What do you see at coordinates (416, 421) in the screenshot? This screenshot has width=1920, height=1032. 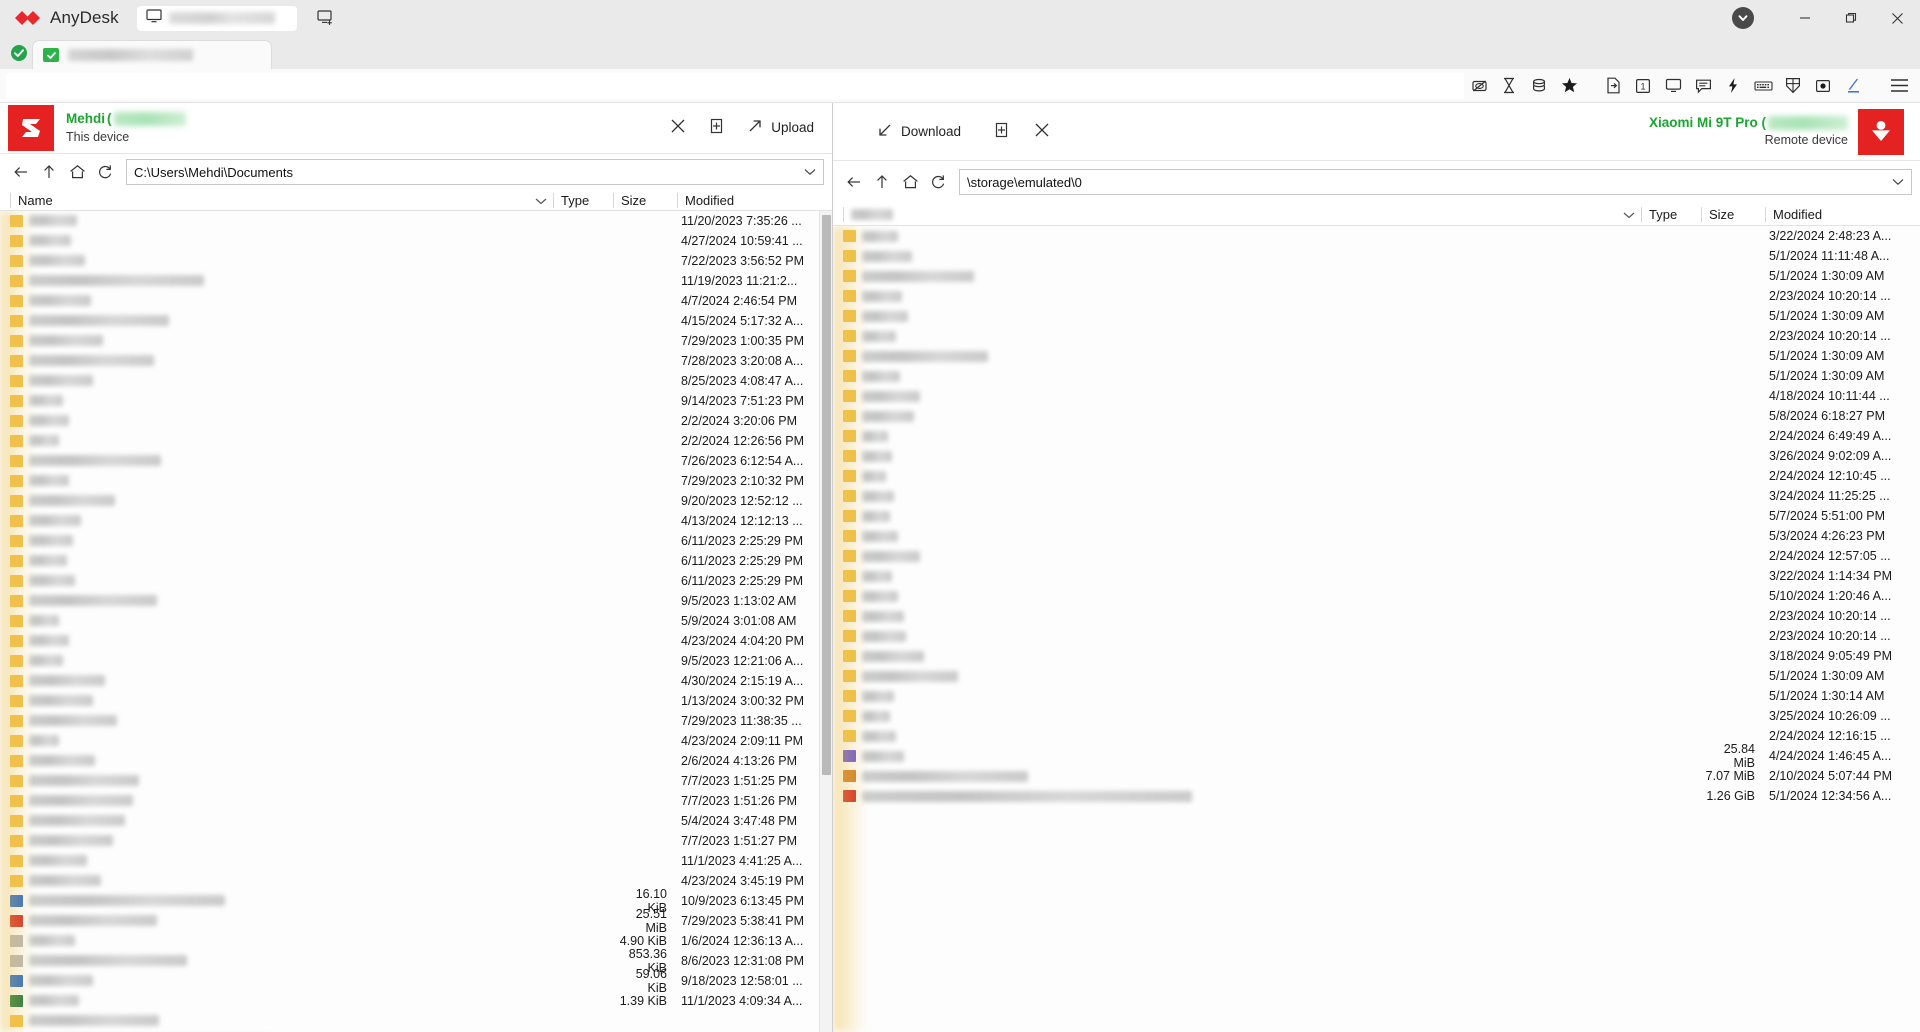 I see `table-row: 2/2/2024 3:20:06 PM` at bounding box center [416, 421].